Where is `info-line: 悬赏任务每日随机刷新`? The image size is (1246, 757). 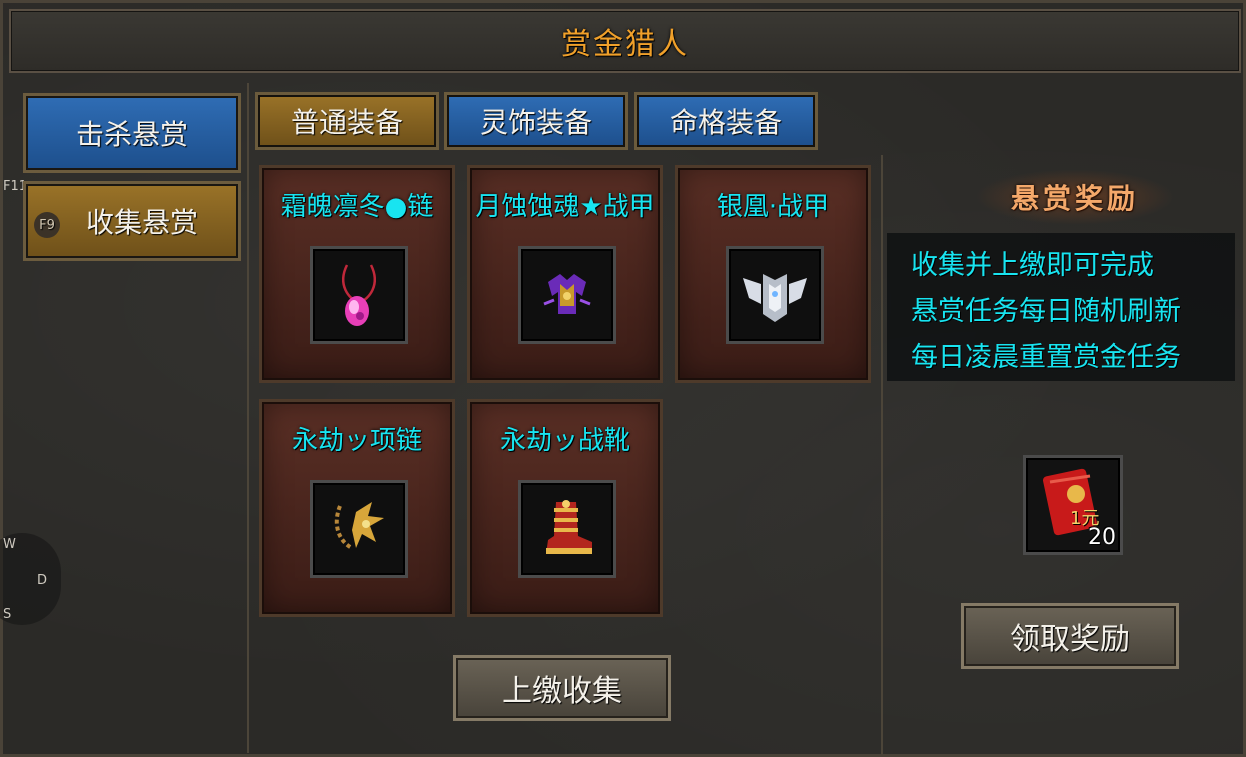 info-line: 悬赏任务每日随机刷新 is located at coordinates (1046, 311).